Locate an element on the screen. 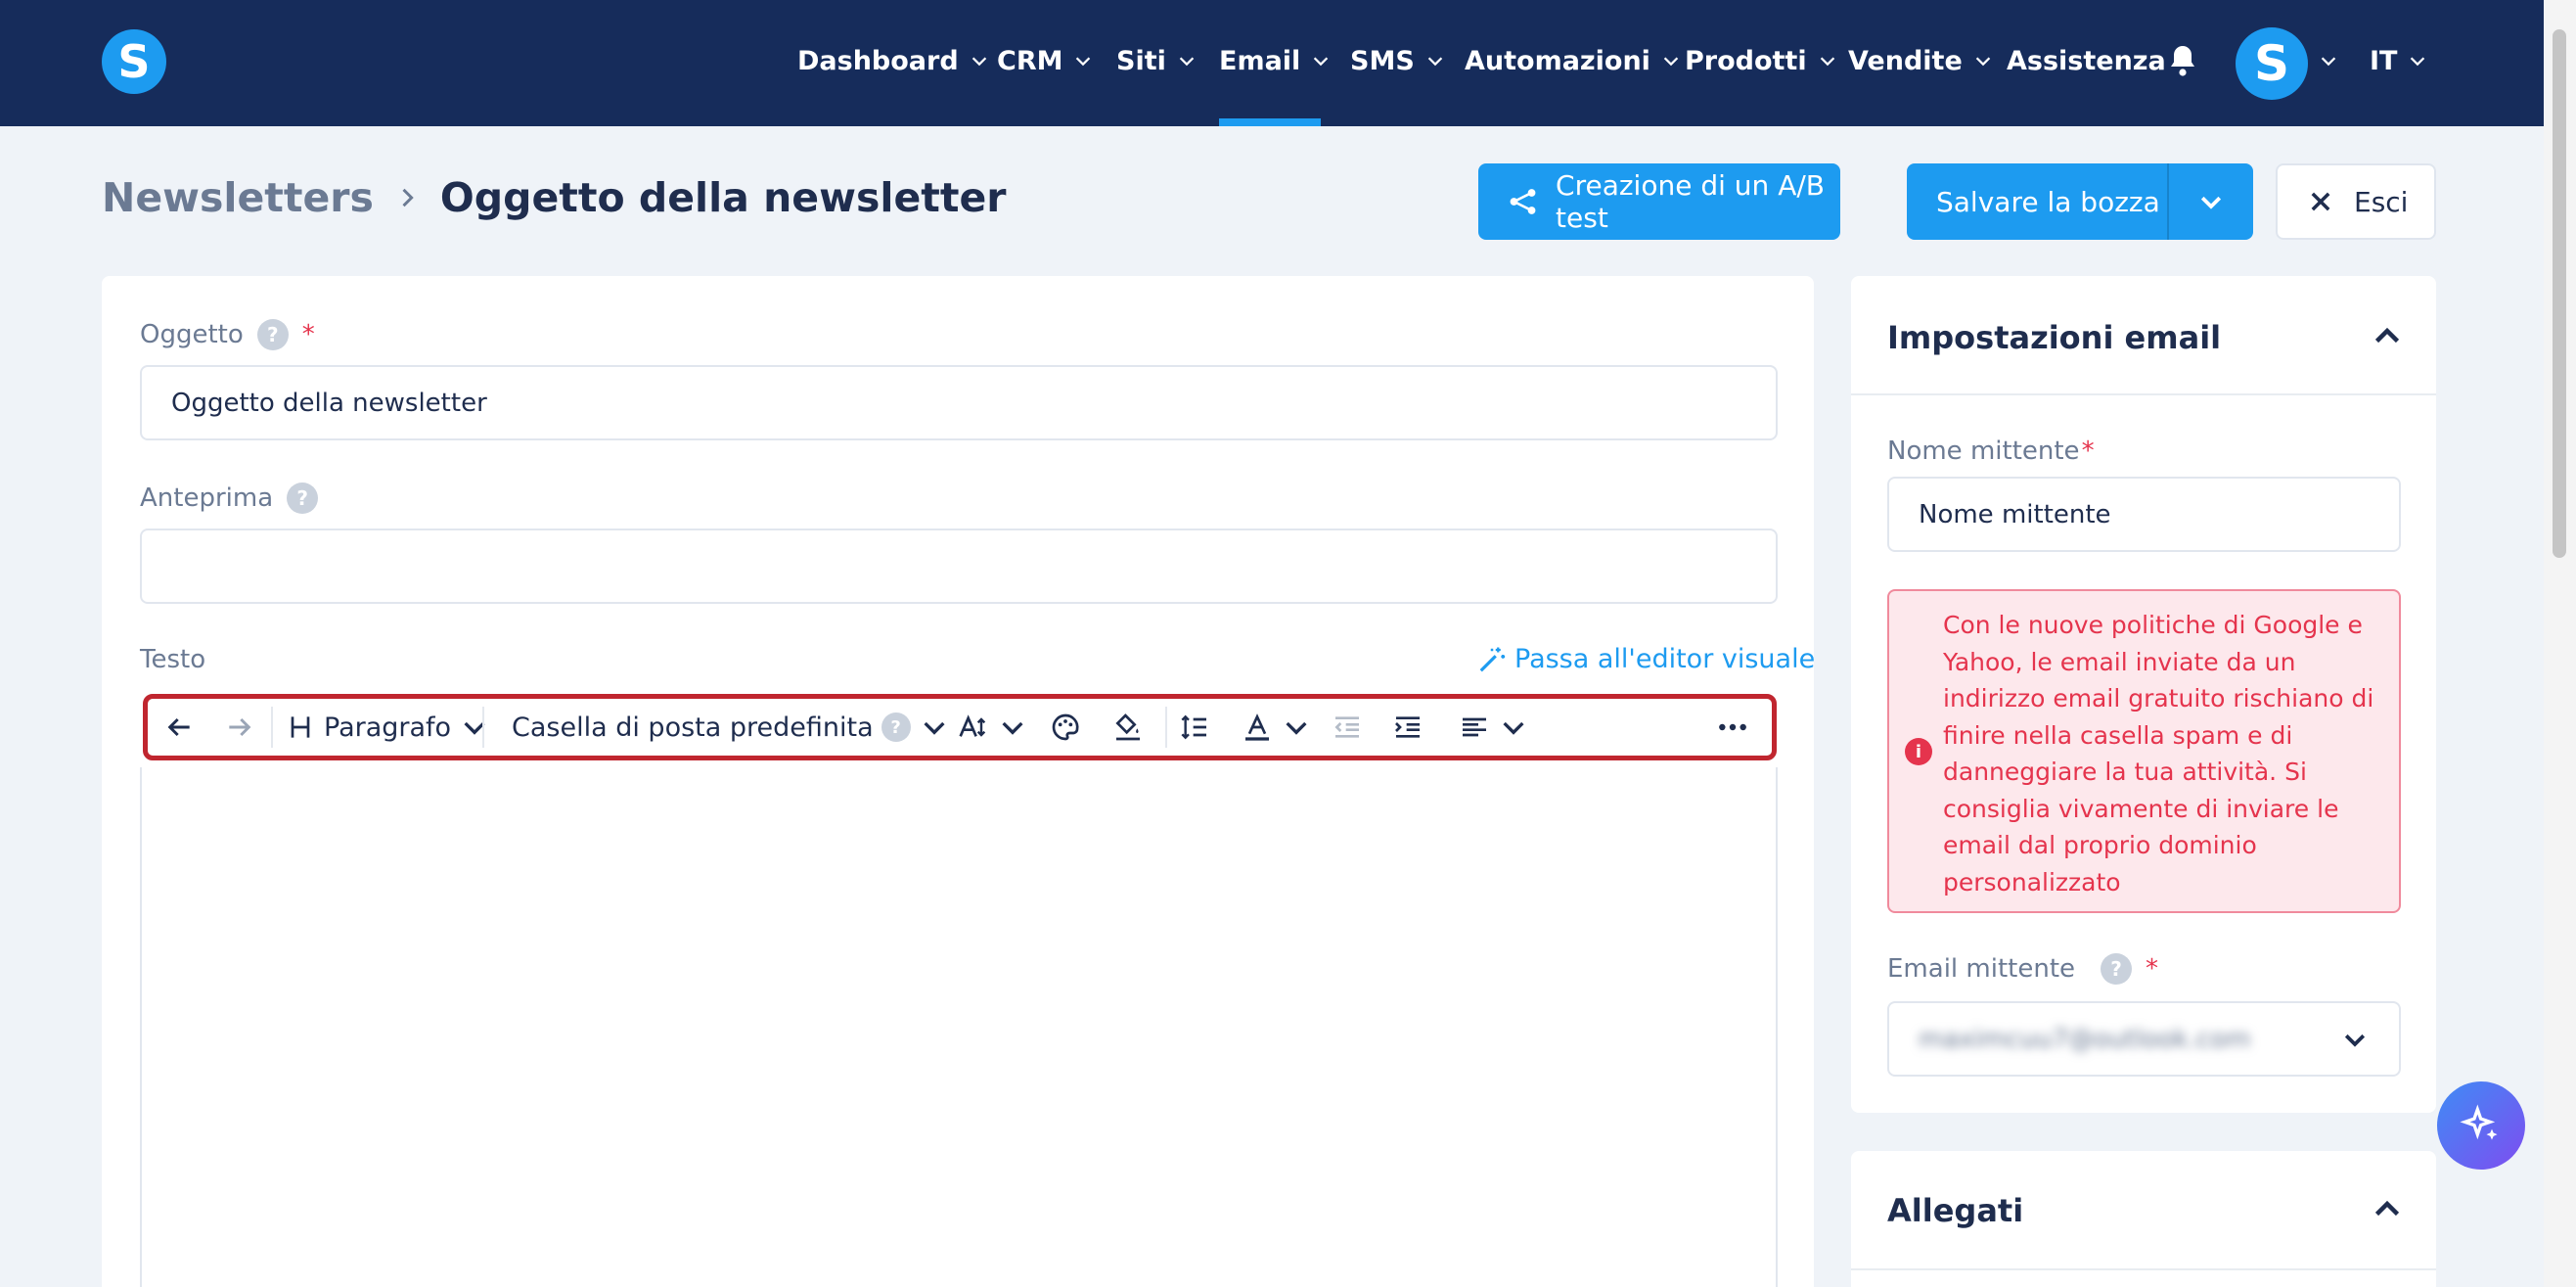 This screenshot has height=1287, width=2576. sender-name-input: Nome mittente is located at coordinates (2144, 514).